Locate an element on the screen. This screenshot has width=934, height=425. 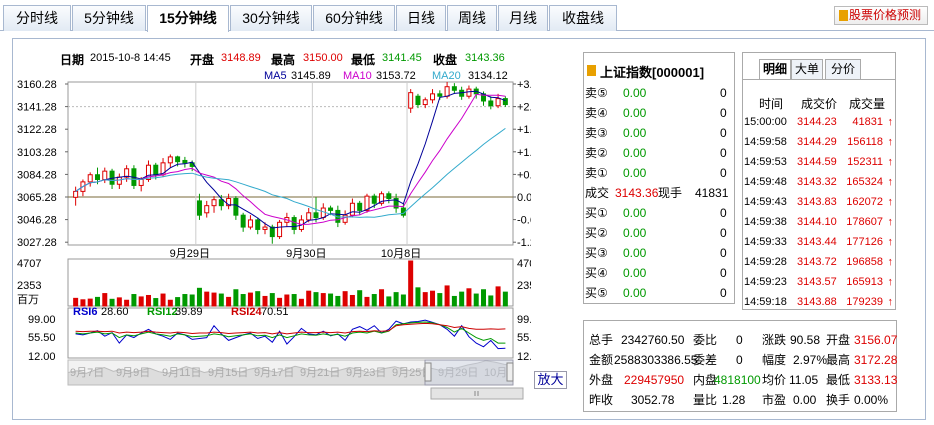
order-label: 买① is located at coordinates (596, 213).